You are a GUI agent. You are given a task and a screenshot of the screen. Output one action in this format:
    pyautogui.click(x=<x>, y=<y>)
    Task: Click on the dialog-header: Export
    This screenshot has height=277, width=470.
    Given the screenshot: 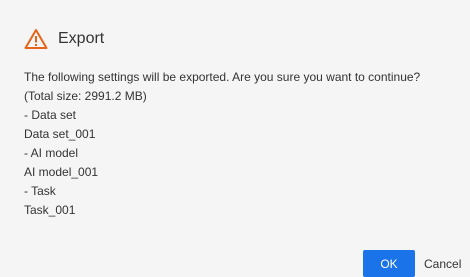 What is the action you would take?
    pyautogui.click(x=64, y=39)
    